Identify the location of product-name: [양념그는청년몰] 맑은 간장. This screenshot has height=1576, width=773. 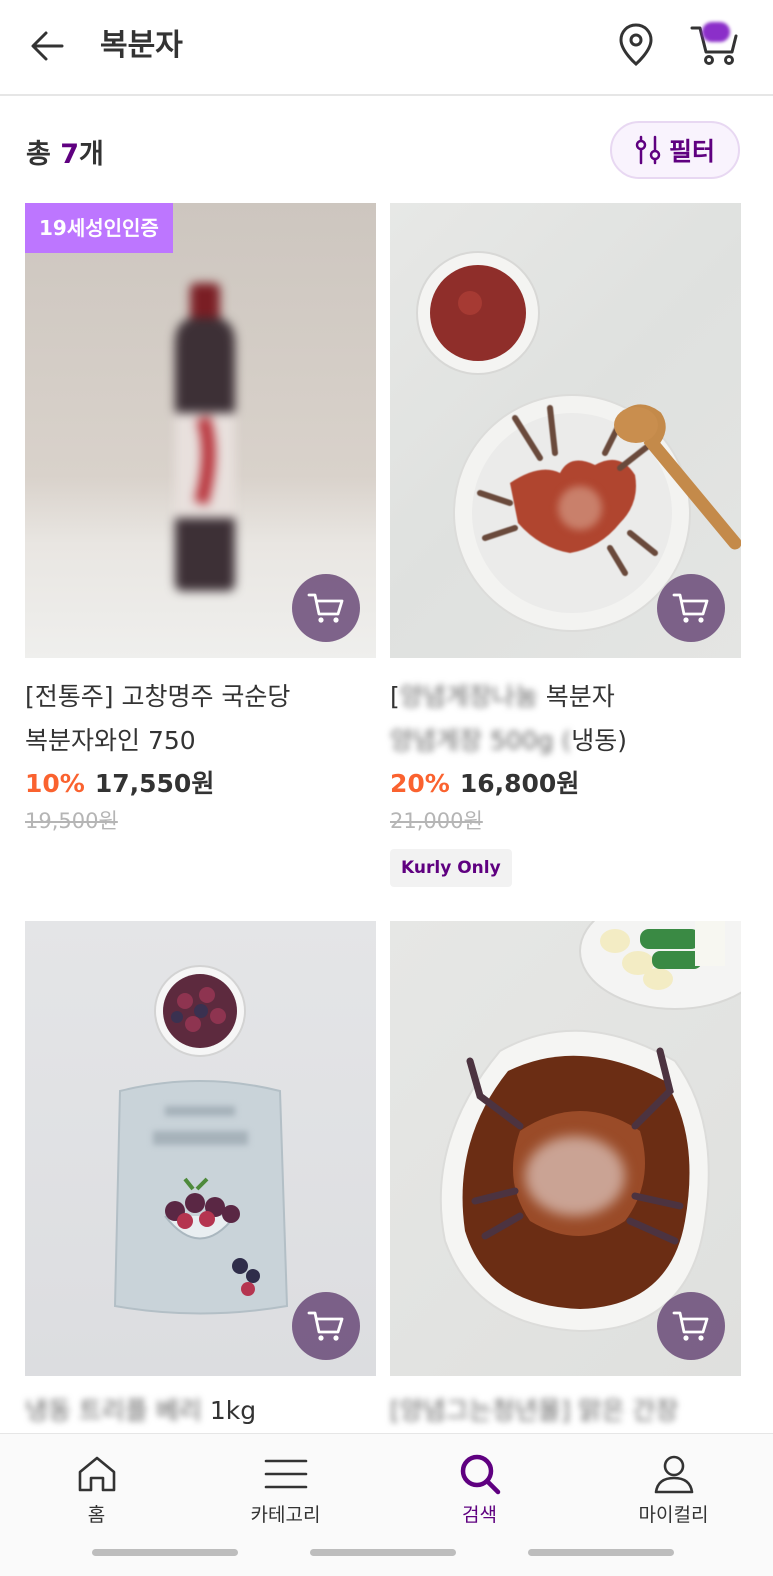
(565, 1411).